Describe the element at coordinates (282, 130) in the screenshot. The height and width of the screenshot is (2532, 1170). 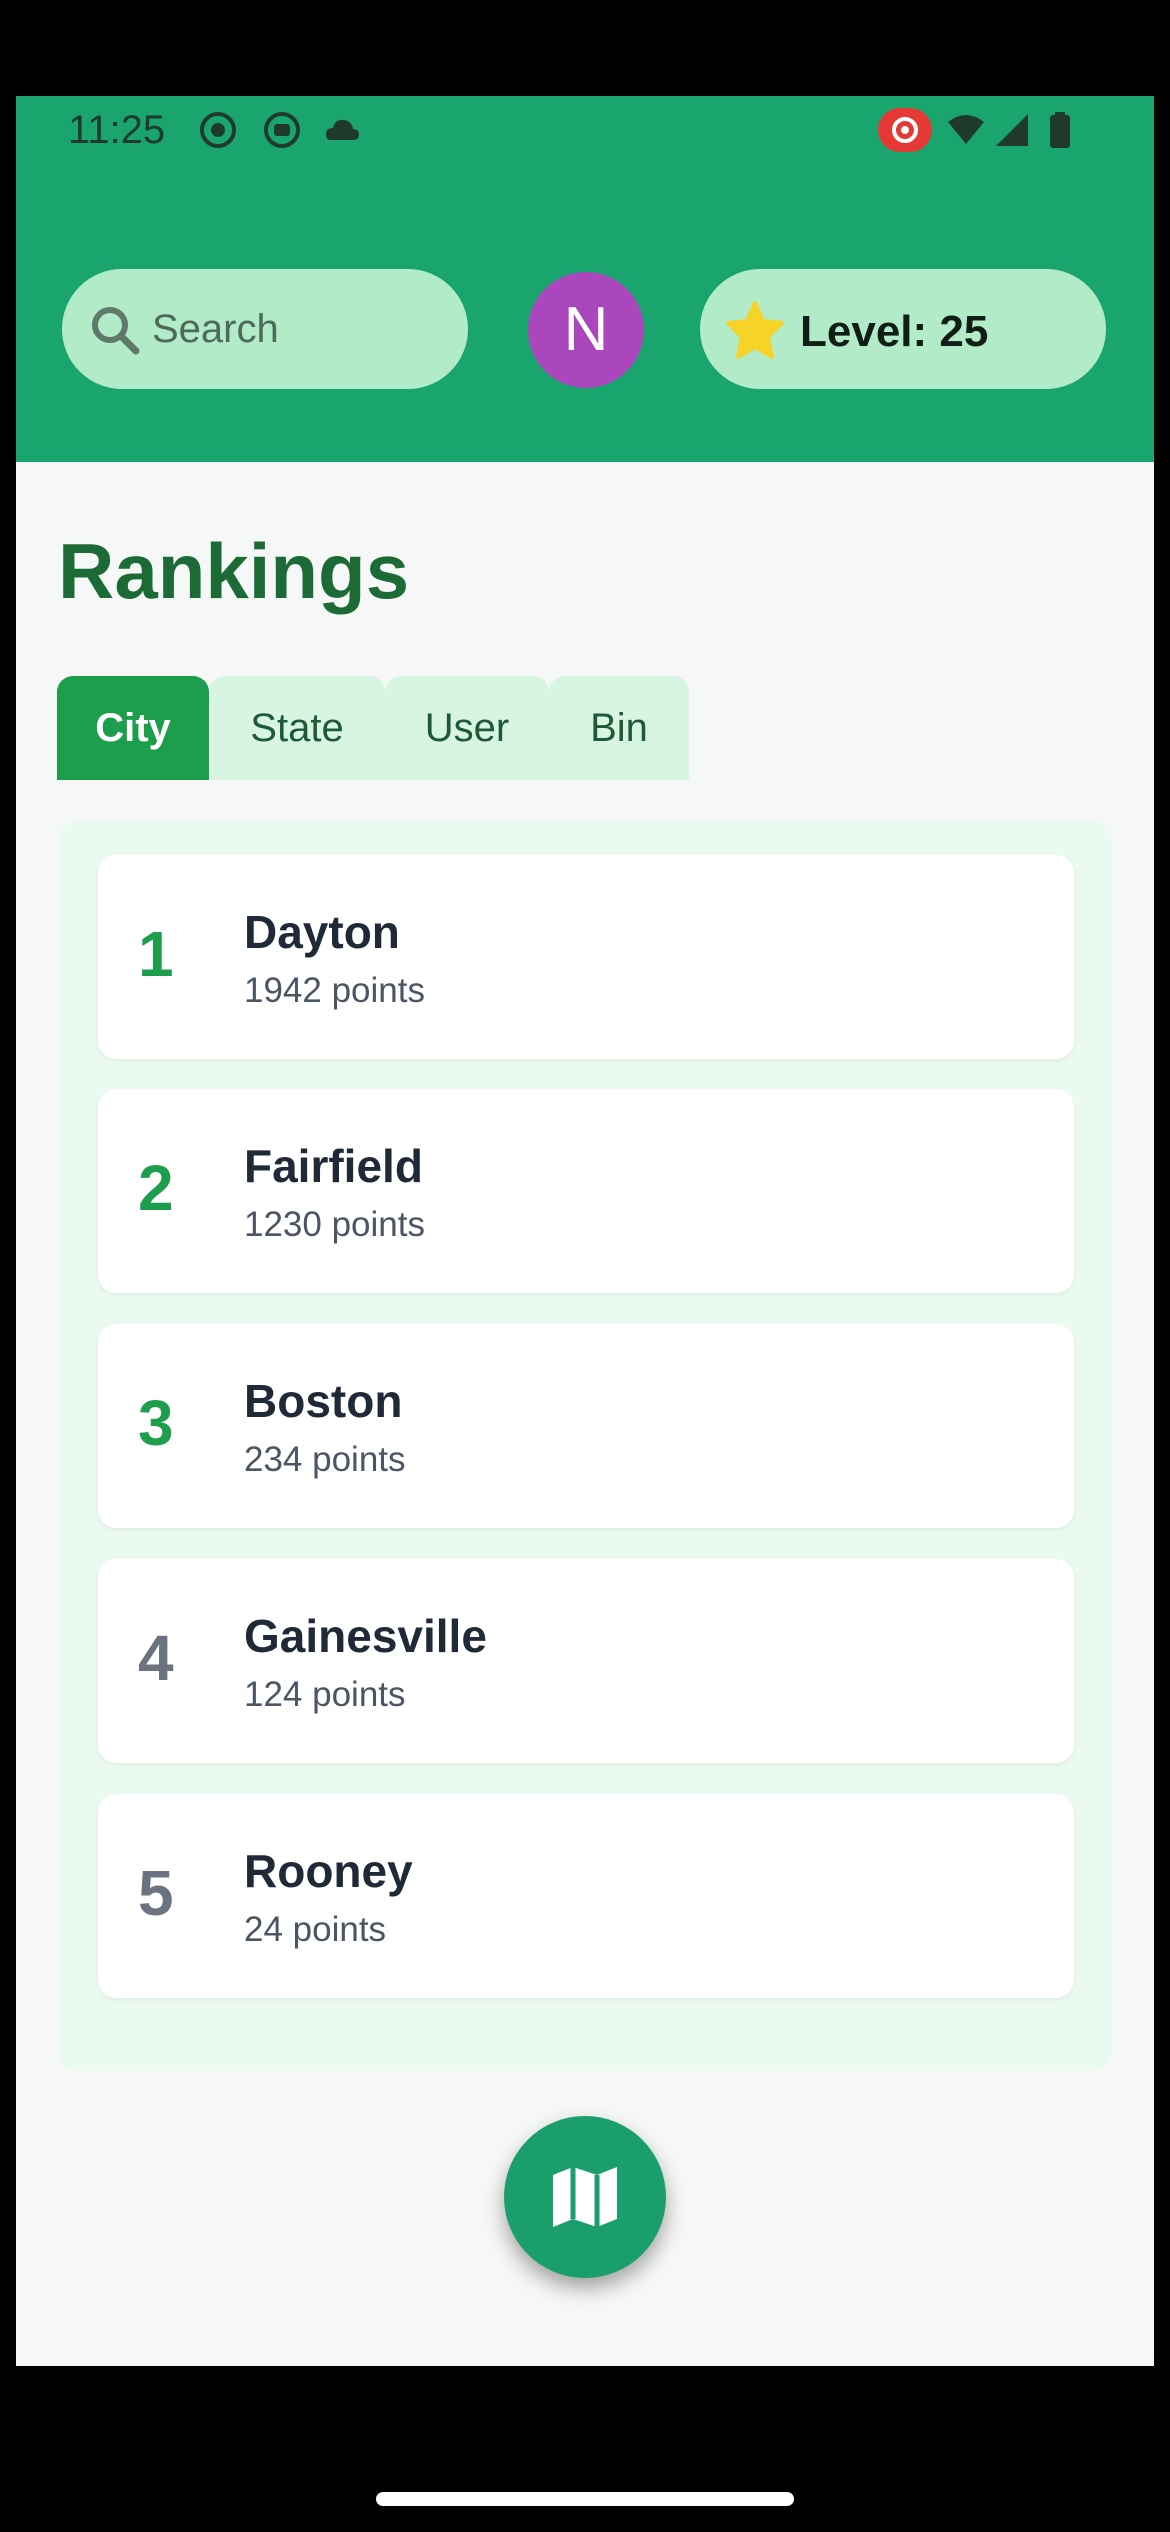
I see `robot-icon` at that location.